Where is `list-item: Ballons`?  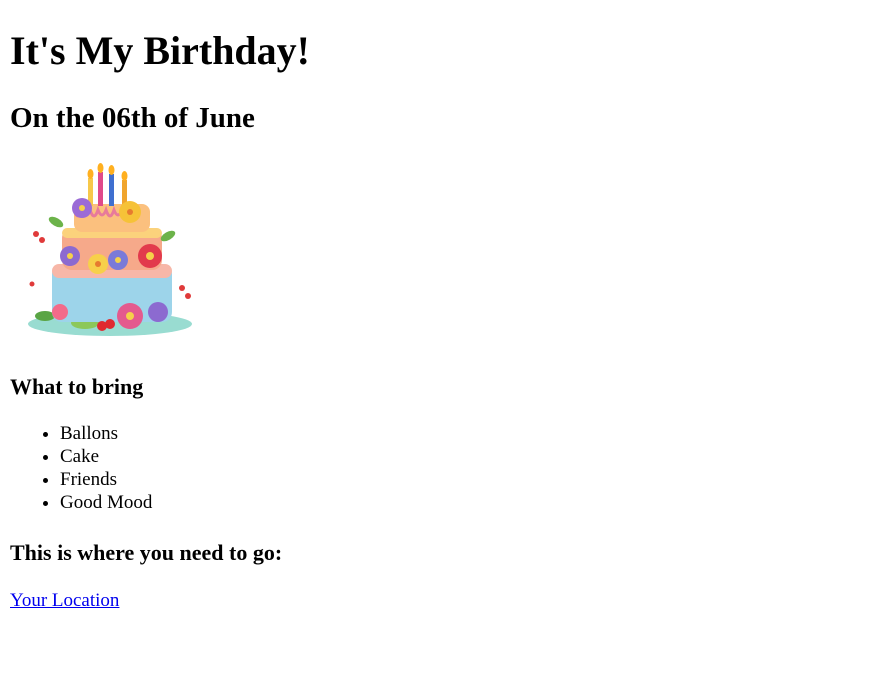
list-item: Ballons is located at coordinates (106, 433).